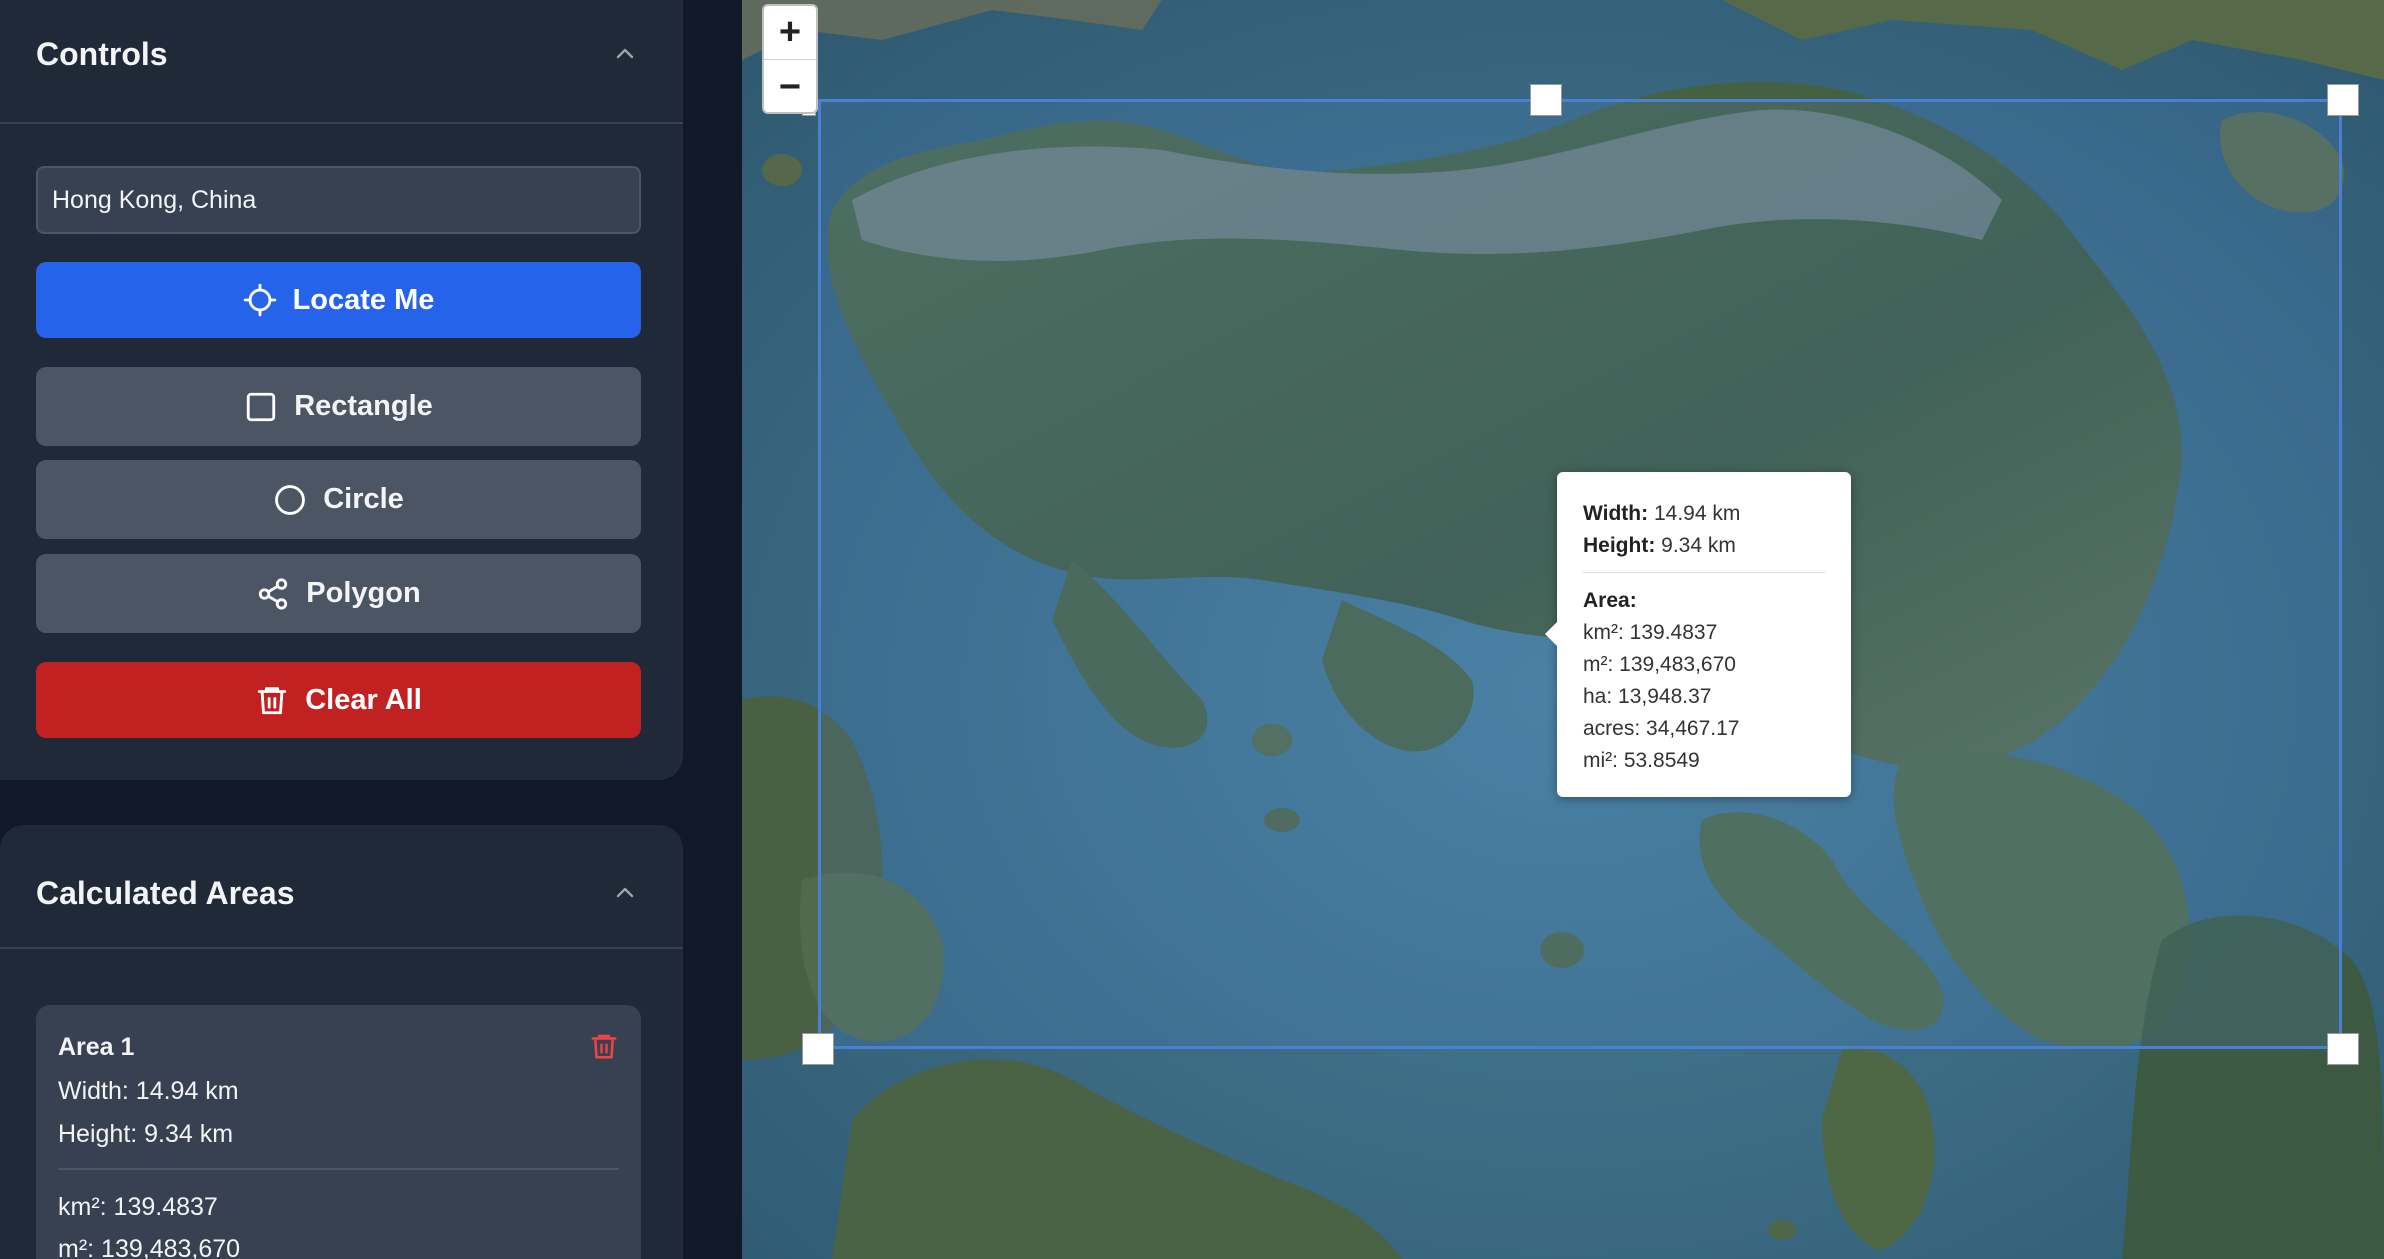 The height and width of the screenshot is (1259, 2384). What do you see at coordinates (138, 1207) in the screenshot?
I see `area-km2: km²: 139.4837` at bounding box center [138, 1207].